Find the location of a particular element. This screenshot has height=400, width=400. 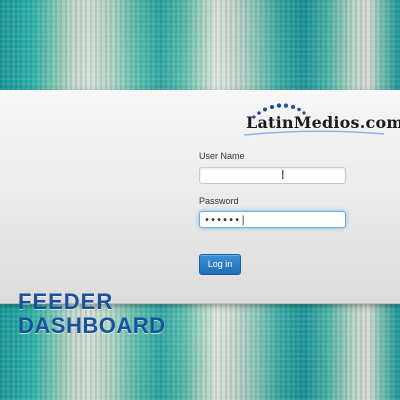

feeder-dashboard-title: FEEDER DASHBOARD is located at coordinates (92, 314).